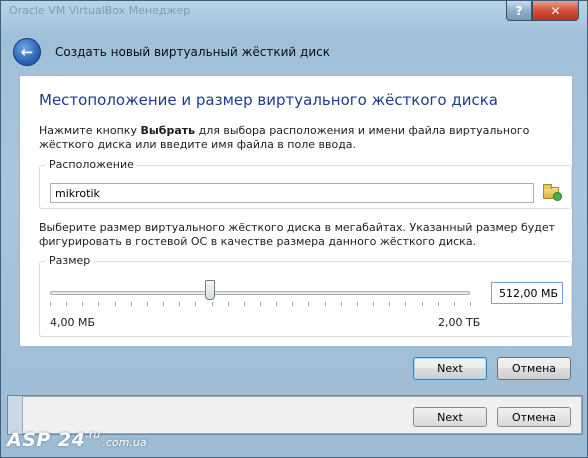 The height and width of the screenshot is (458, 588). I want to click on wizard-header: ← Создать новый виртуальный жёсткий диск, so click(295, 52).